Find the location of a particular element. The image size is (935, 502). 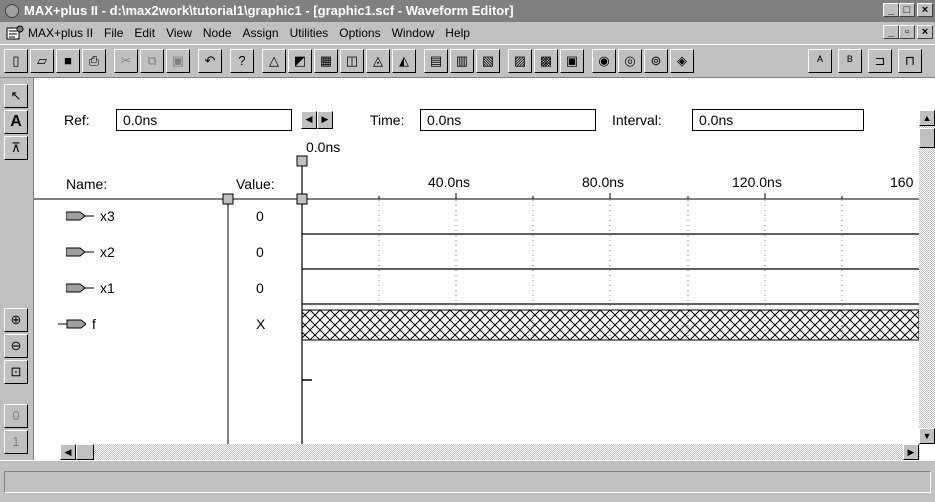

column-resize-handle is located at coordinates (228, 199).